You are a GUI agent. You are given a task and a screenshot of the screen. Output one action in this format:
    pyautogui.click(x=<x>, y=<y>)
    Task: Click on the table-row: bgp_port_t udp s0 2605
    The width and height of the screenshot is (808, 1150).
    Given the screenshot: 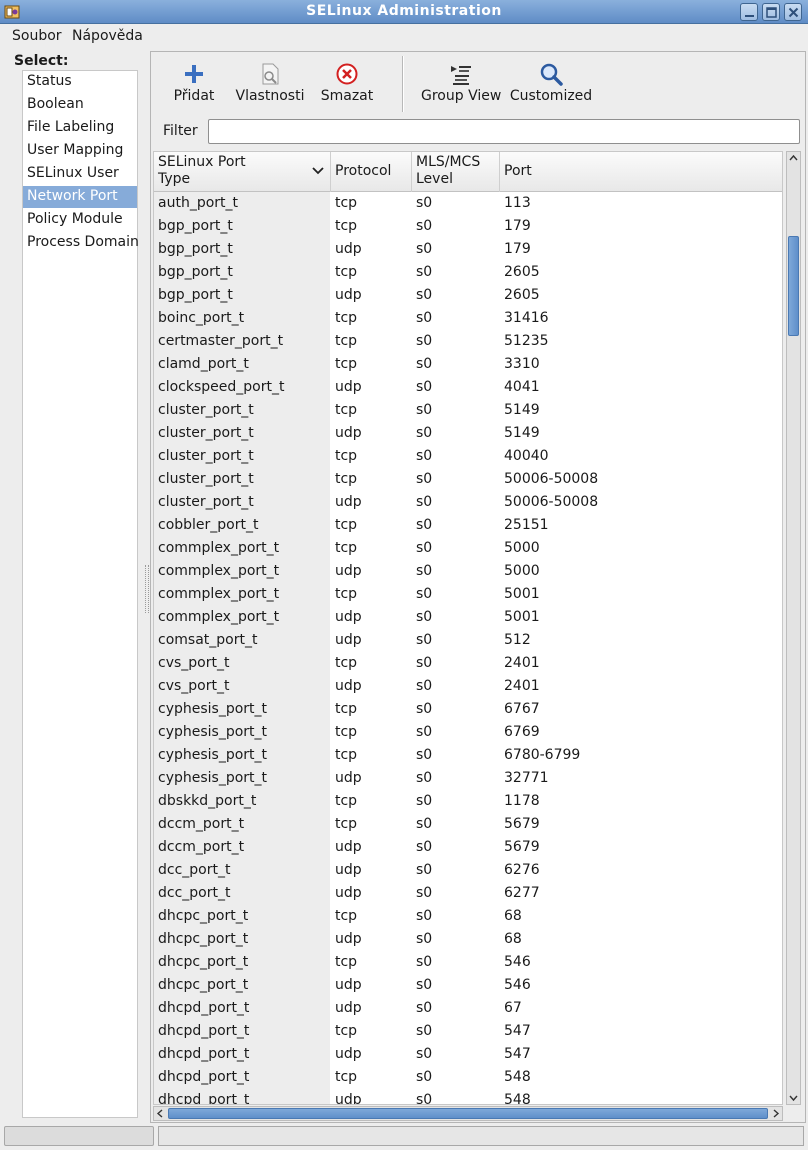 What is the action you would take?
    pyautogui.click(x=468, y=295)
    